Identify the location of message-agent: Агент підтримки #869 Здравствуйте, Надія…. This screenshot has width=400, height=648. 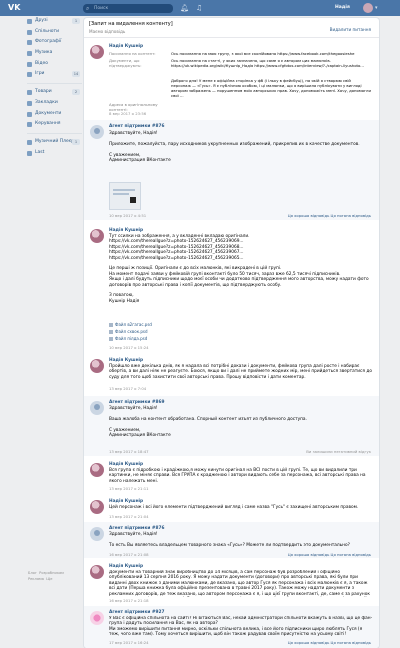
(231, 426).